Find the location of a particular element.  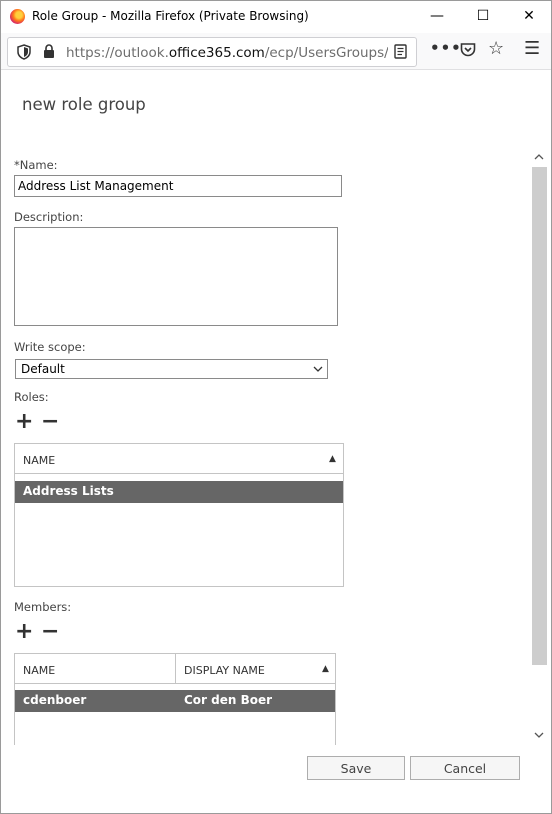

name-input is located at coordinates (178, 186).